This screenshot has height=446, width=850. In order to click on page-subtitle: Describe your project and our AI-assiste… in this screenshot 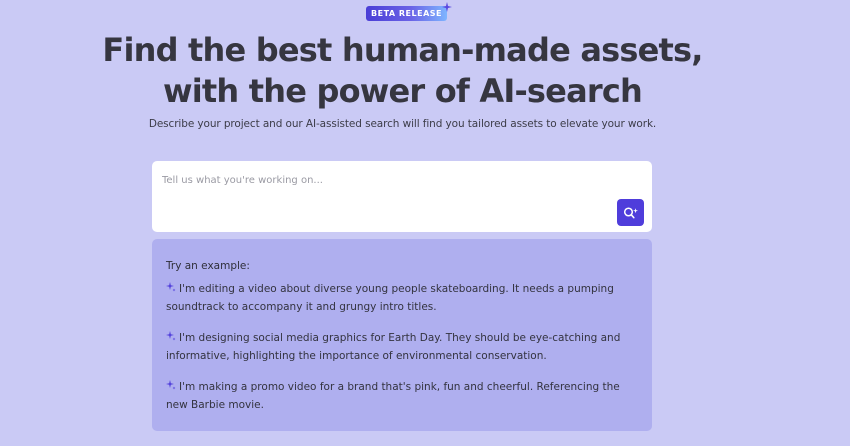, I will do `click(402, 124)`.